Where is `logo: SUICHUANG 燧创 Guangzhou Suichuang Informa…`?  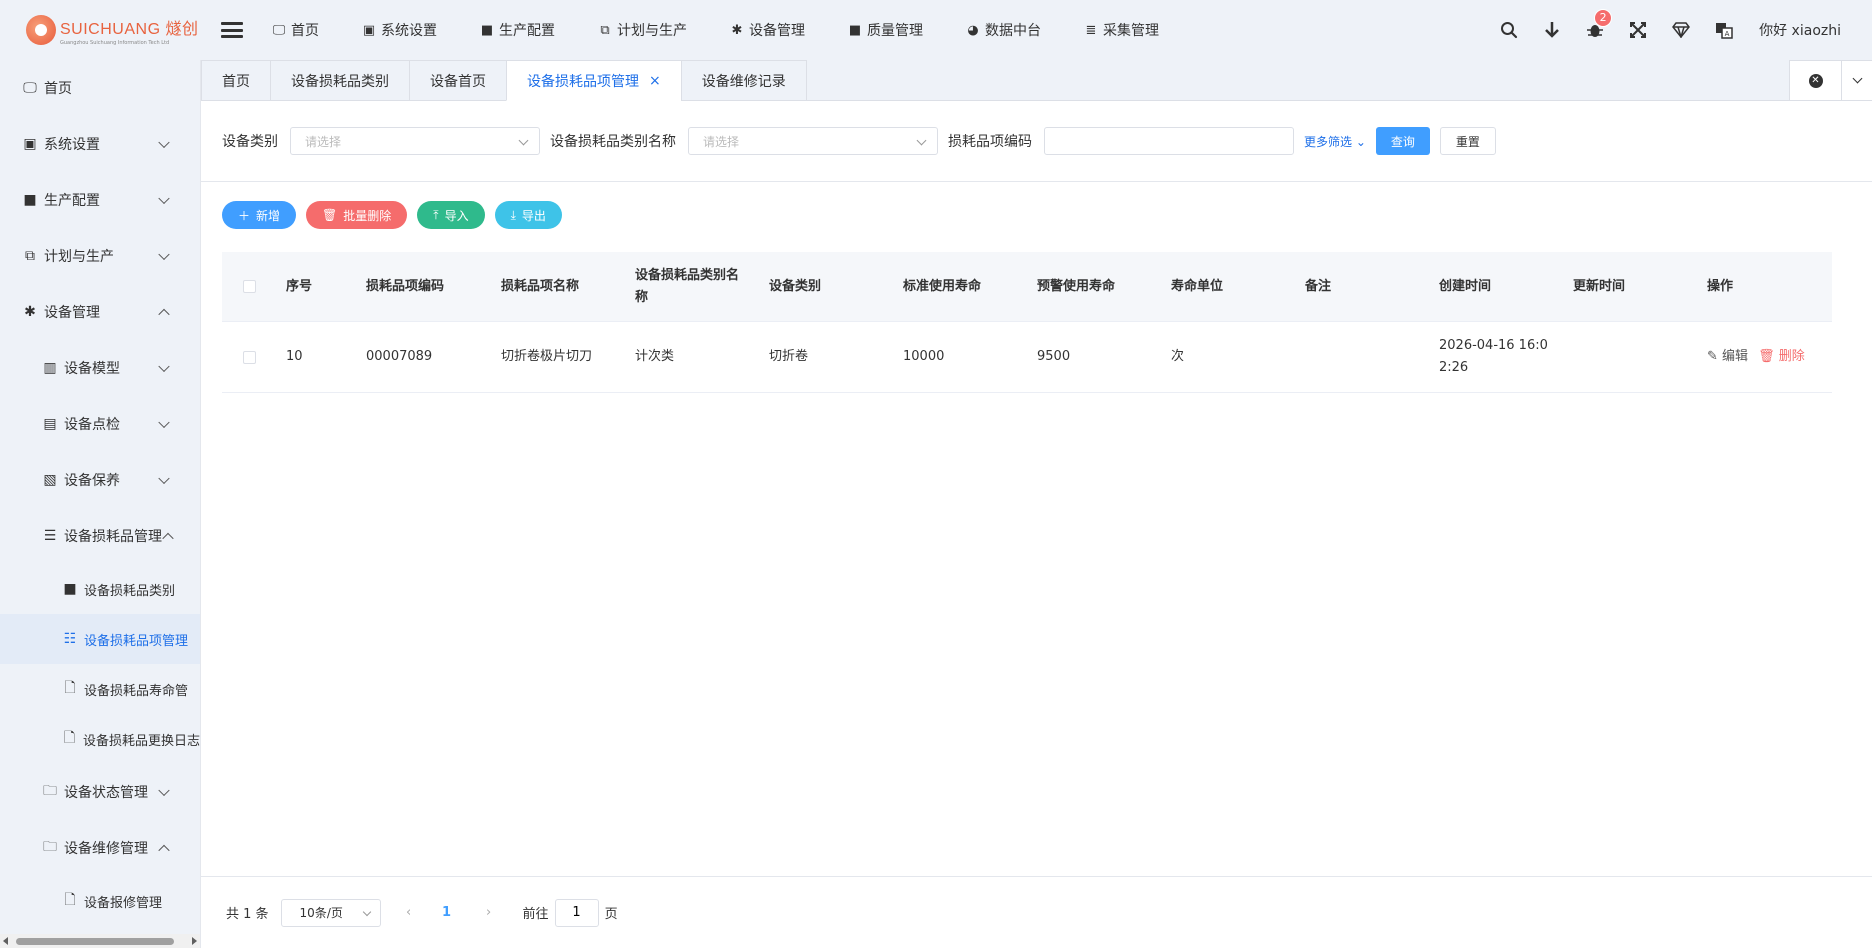 logo: SUICHUANG 燧创 Guangzhou Suichuang Informa… is located at coordinates (100, 30).